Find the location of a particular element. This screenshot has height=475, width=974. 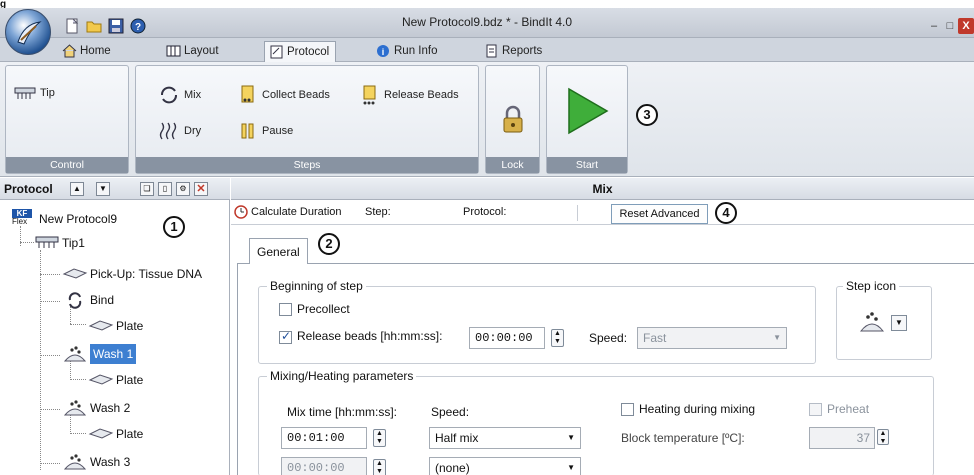

start-button is located at coordinates (587, 111).